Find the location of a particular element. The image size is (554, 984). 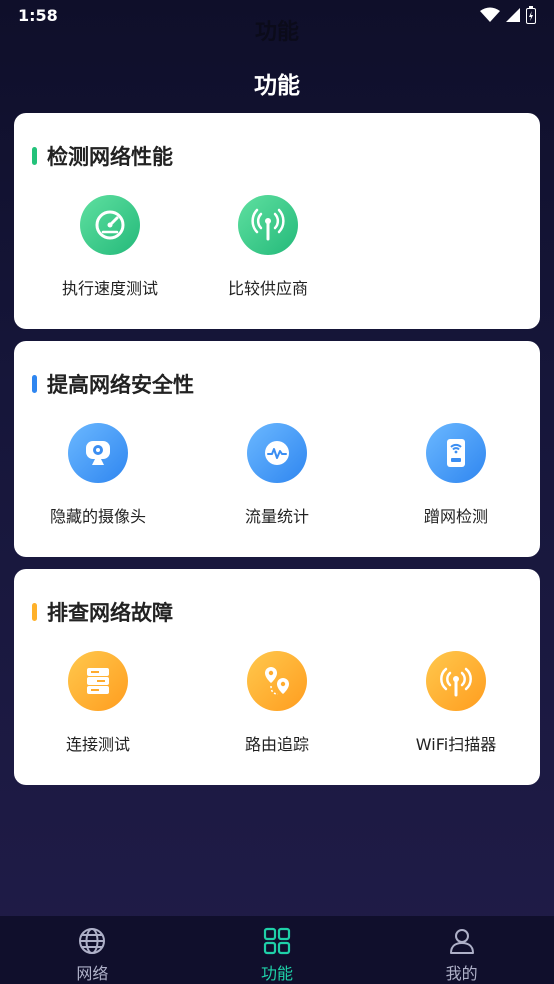

tool-label: 连接测试 is located at coordinates (97, 744).